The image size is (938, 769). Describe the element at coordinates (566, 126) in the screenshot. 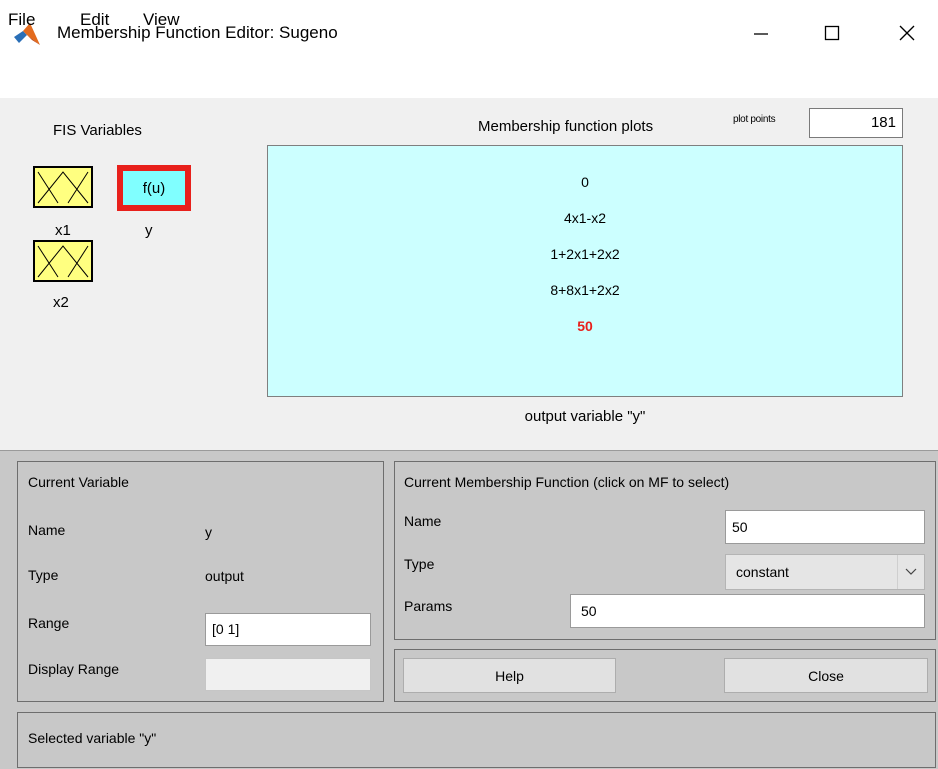

I see `plots-title: Membership function plots` at that location.